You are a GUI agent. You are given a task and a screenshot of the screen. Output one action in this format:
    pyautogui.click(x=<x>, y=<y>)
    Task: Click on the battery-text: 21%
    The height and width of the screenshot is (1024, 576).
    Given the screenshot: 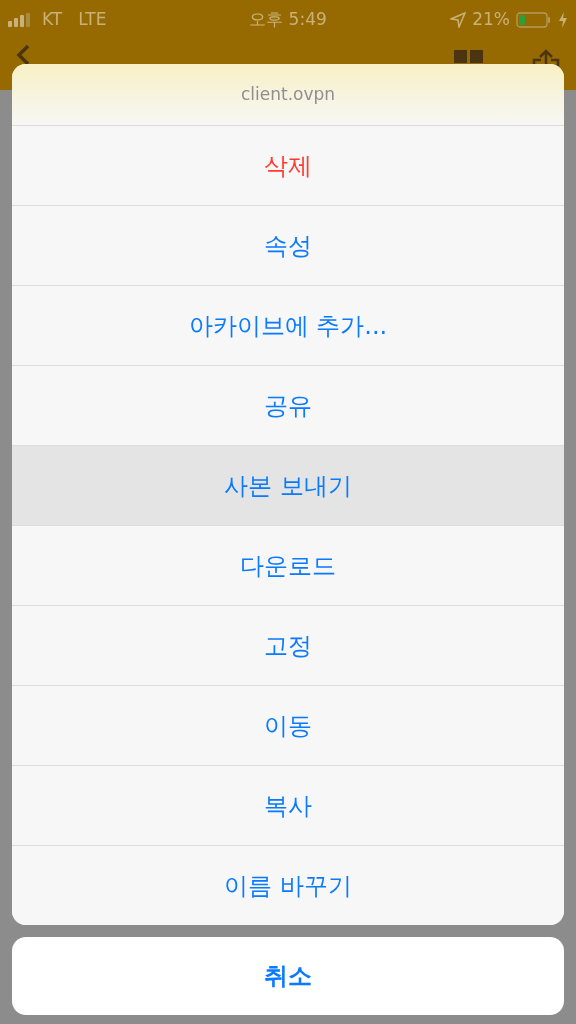 What is the action you would take?
    pyautogui.click(x=491, y=20)
    